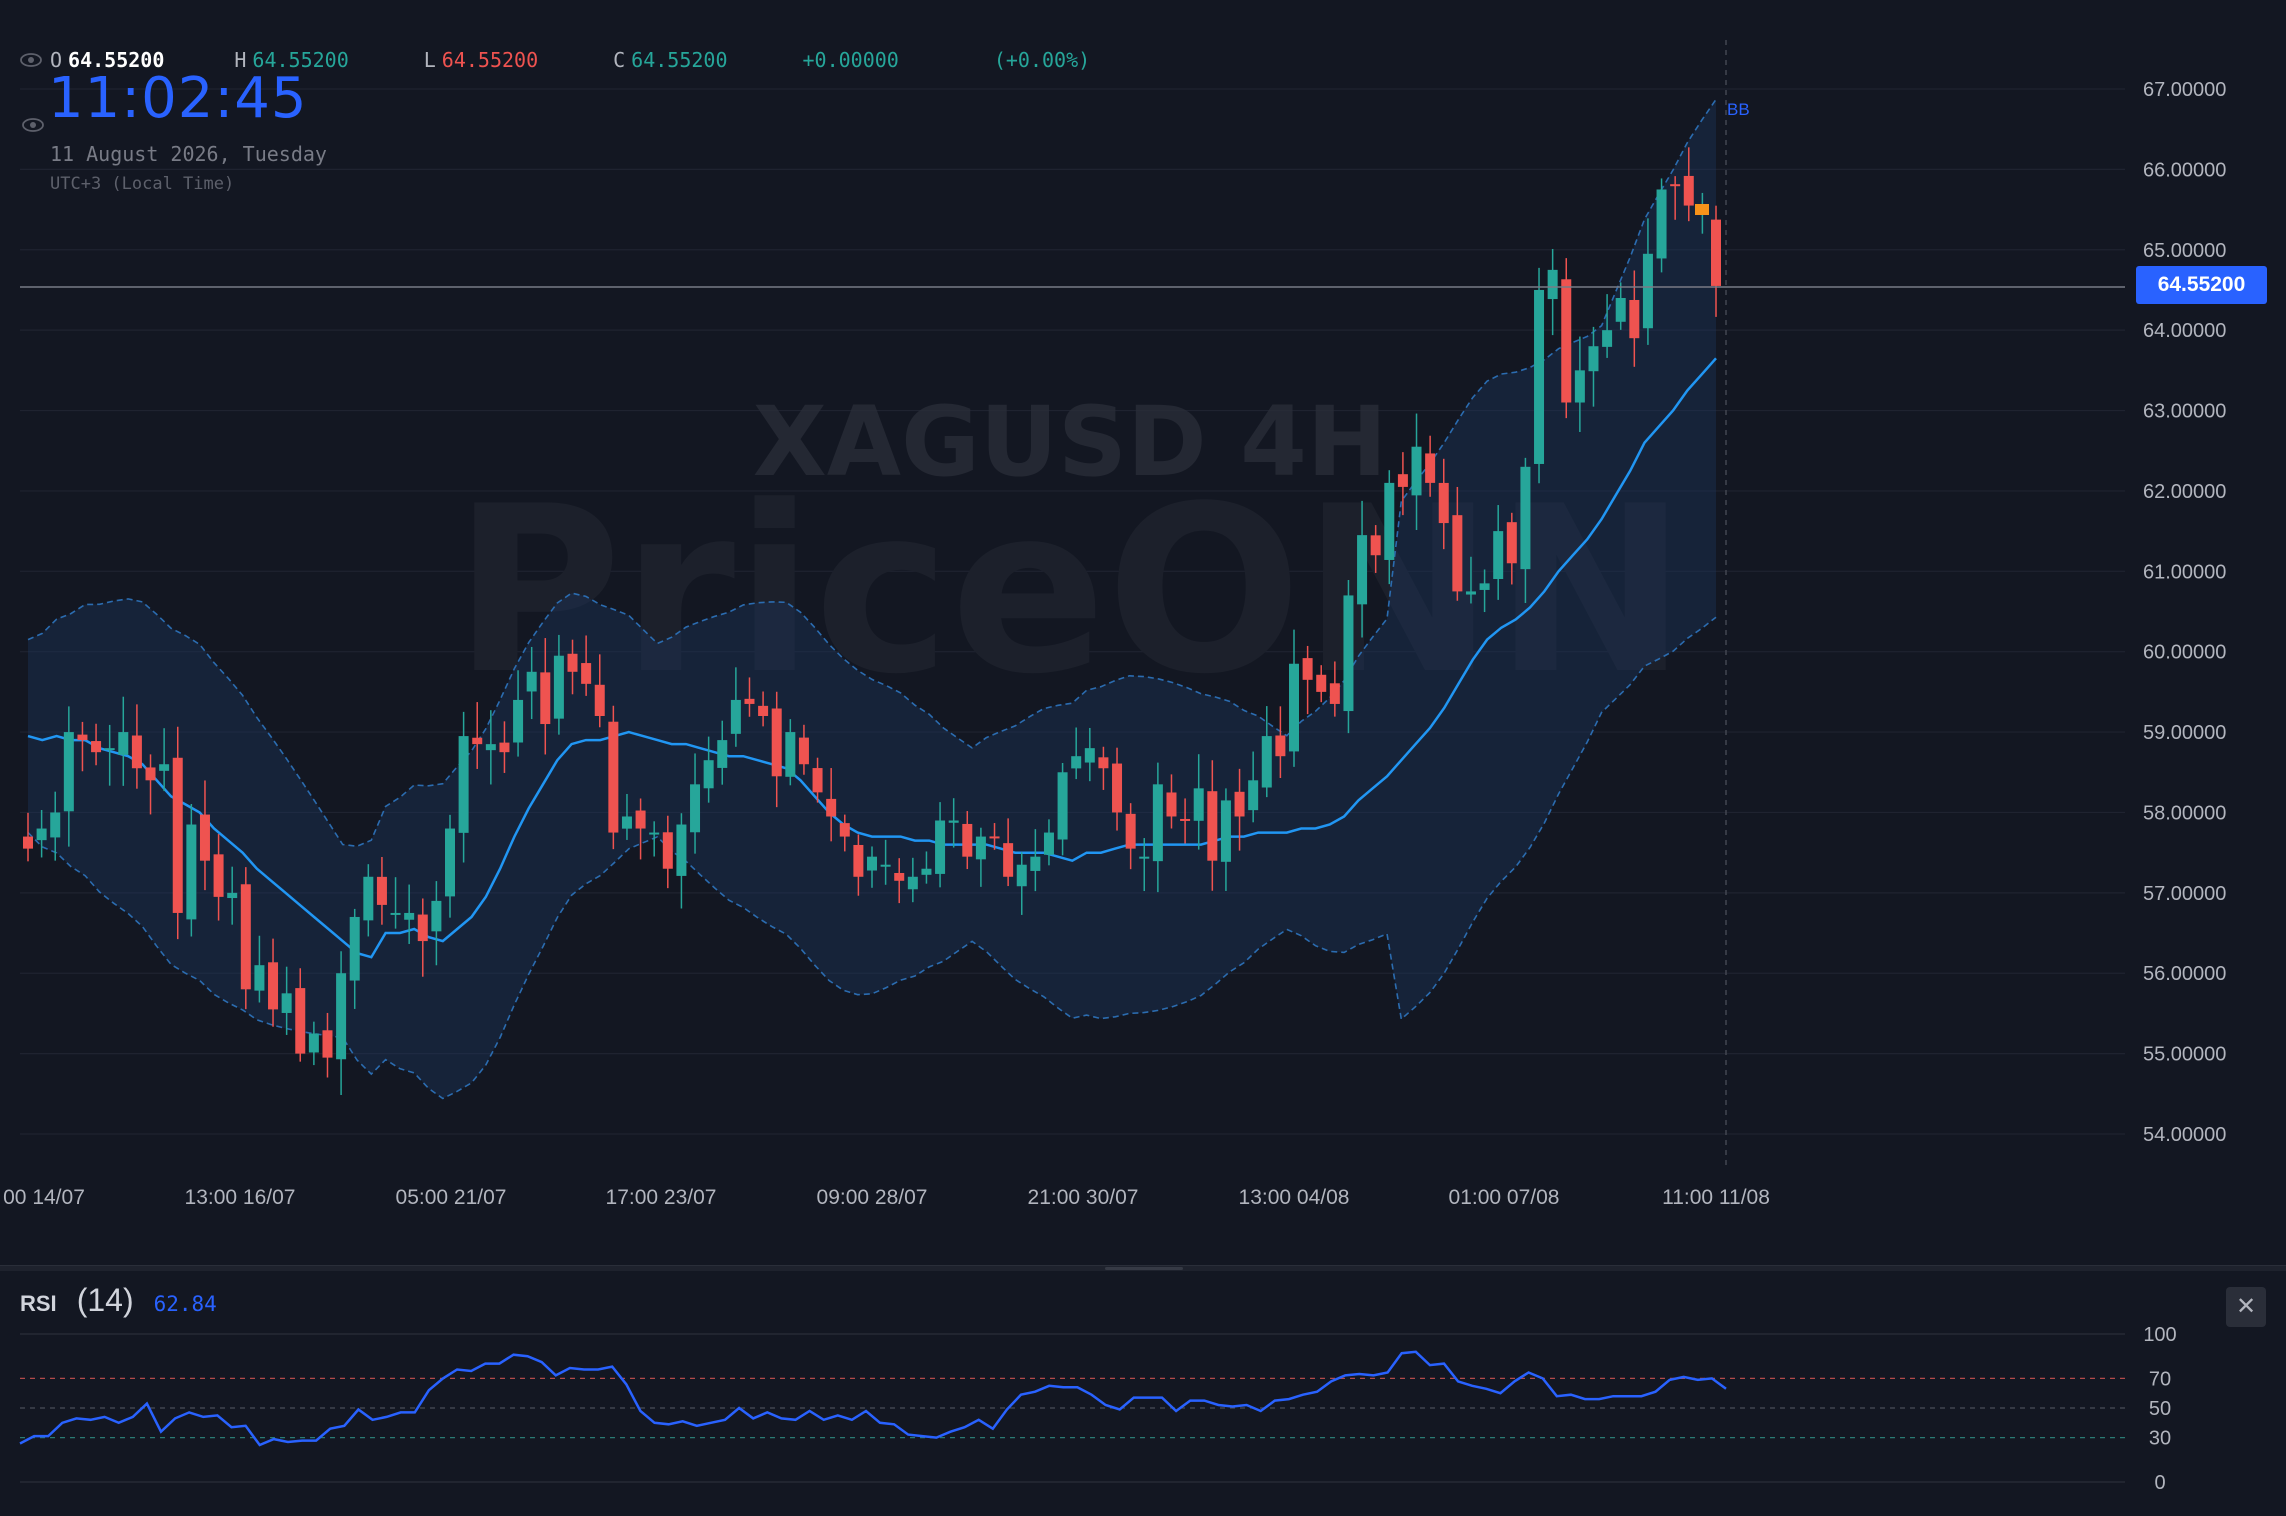 The height and width of the screenshot is (1516, 2286). Describe the element at coordinates (2184, 974) in the screenshot. I see `price-tick-label: 56.00000` at that location.